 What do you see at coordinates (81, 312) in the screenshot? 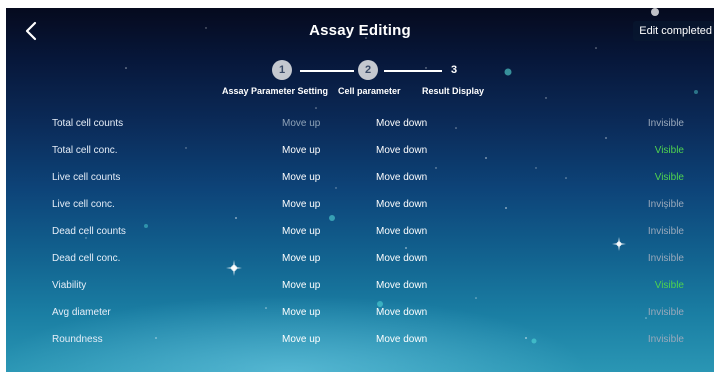
I see `parameter-name: Avg diameter` at bounding box center [81, 312].